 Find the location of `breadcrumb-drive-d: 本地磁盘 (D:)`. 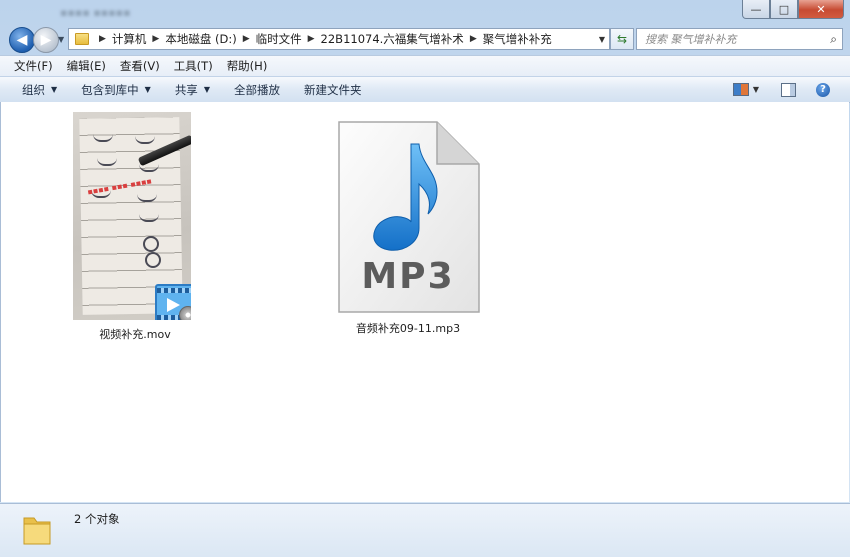

breadcrumb-drive-d: 本地磁盘 (D:) is located at coordinates (200, 39).